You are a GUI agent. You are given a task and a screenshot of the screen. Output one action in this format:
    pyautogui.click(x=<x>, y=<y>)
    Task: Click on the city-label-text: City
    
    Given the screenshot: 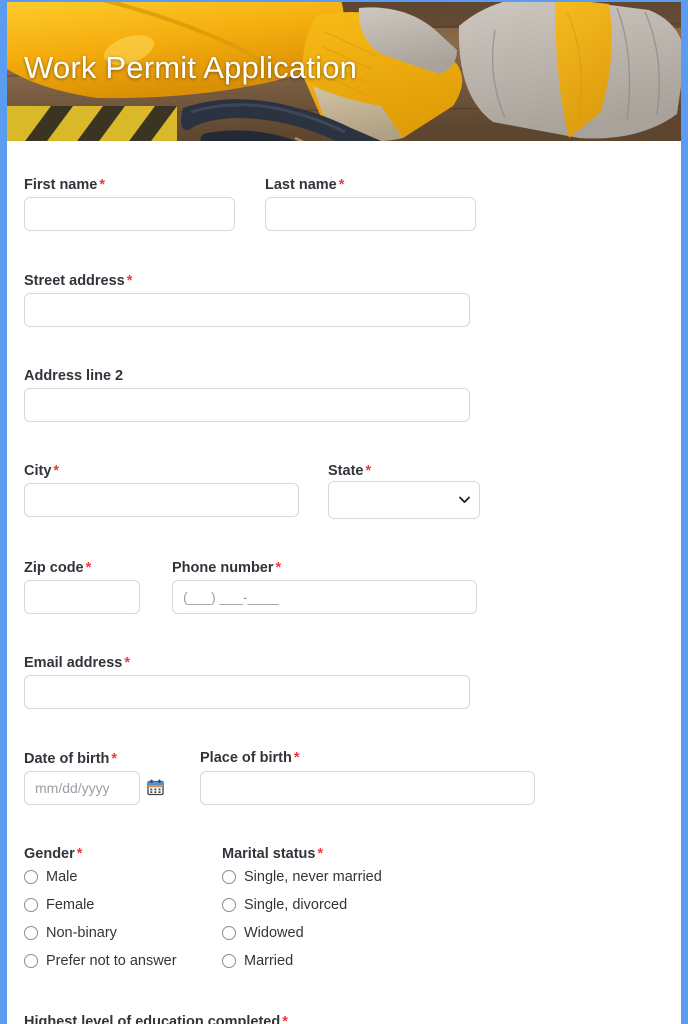 What is the action you would take?
    pyautogui.click(x=38, y=471)
    